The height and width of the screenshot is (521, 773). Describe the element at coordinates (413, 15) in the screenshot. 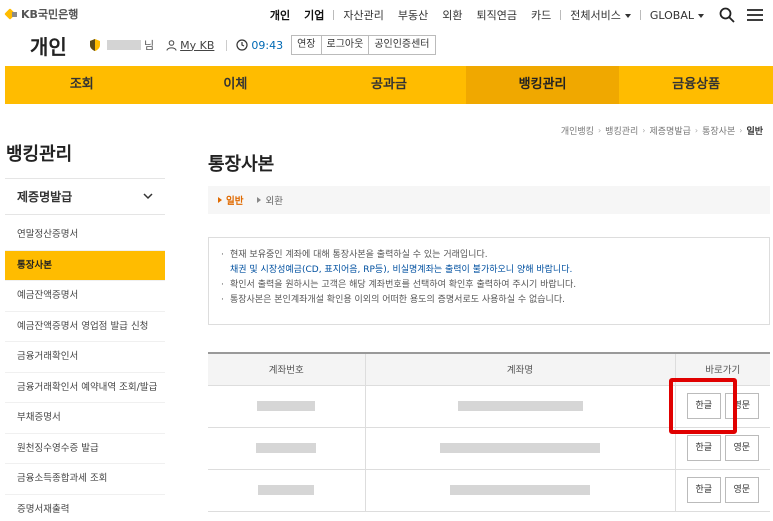

I see `util-realestate: 부동산` at that location.